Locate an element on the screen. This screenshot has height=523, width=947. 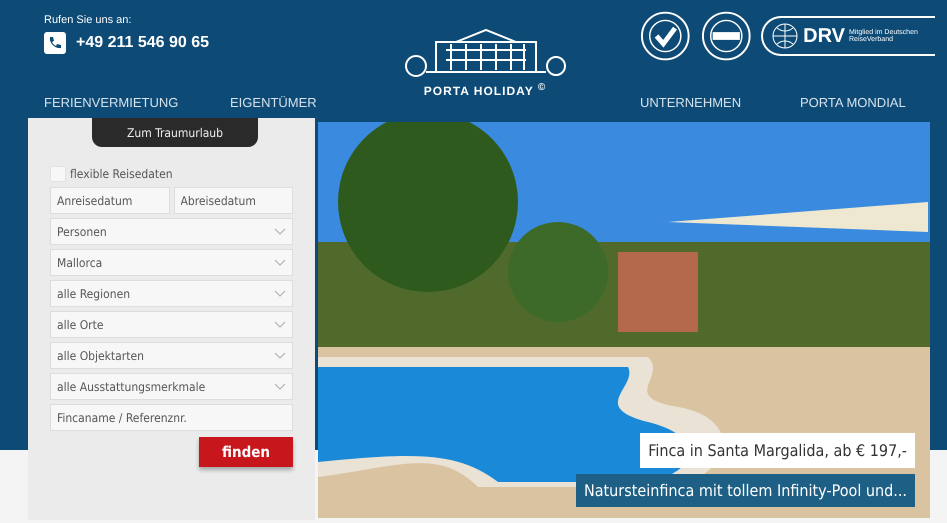
dropdown-select: alle Ausstattungsmerkmale is located at coordinates (171, 386).